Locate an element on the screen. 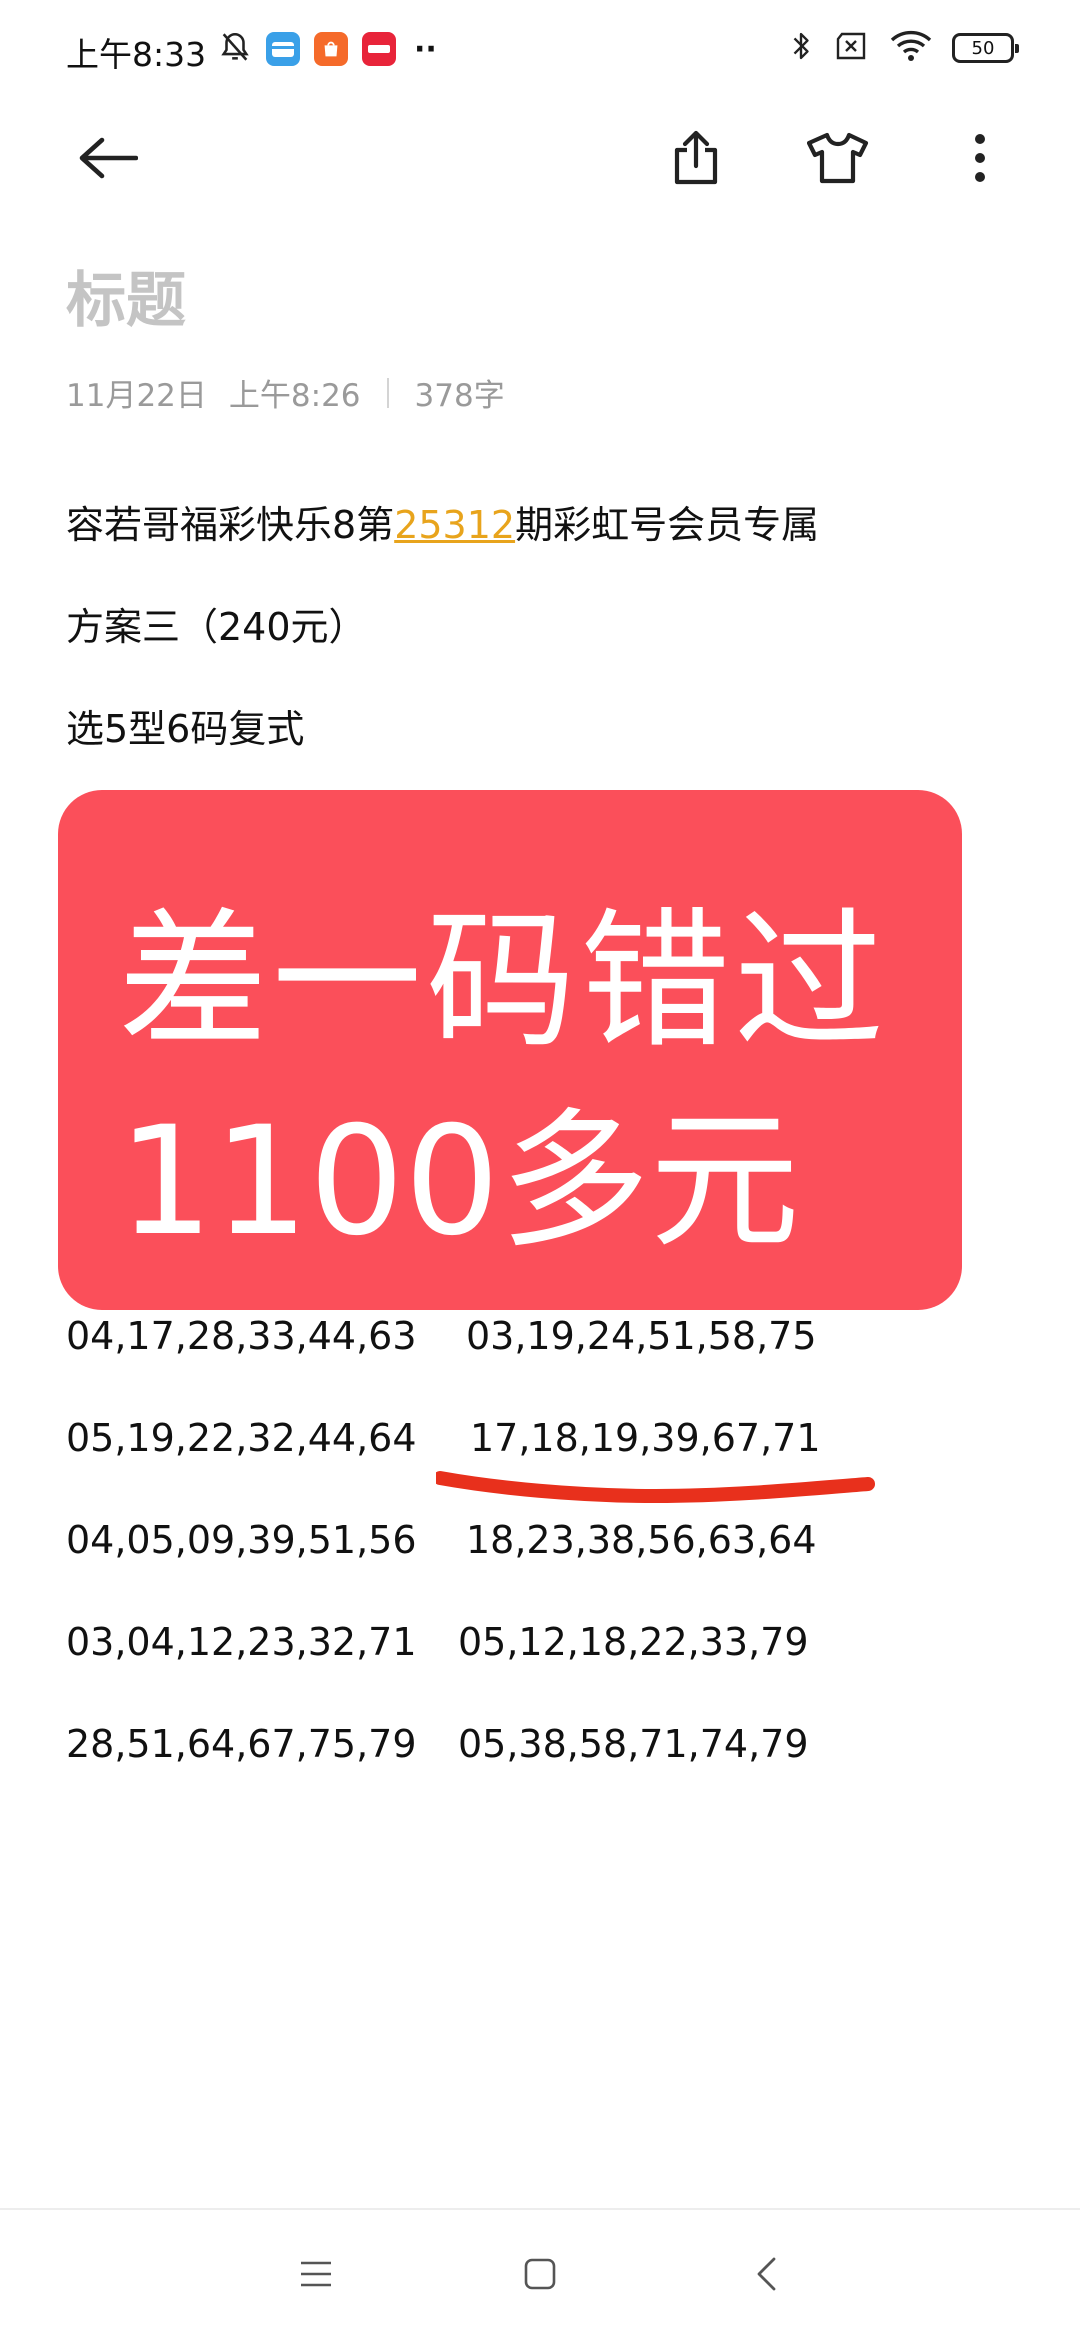 This screenshot has height=2340, width=1080. theme-button is located at coordinates (838, 160).